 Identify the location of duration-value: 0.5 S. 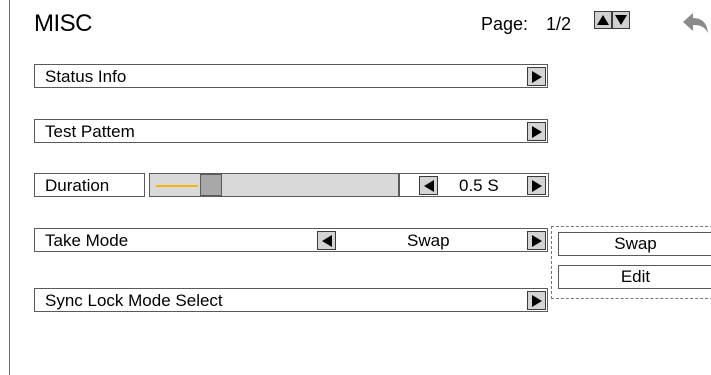
(479, 185).